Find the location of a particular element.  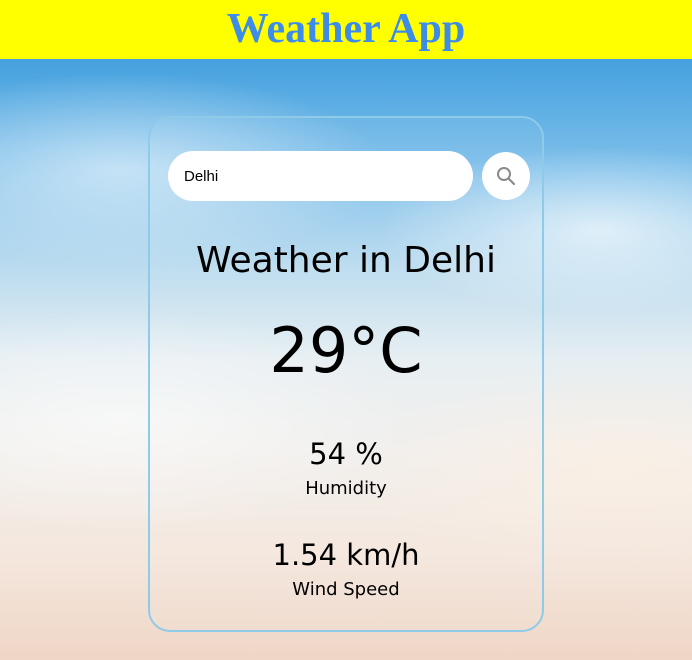

search-button is located at coordinates (506, 176).